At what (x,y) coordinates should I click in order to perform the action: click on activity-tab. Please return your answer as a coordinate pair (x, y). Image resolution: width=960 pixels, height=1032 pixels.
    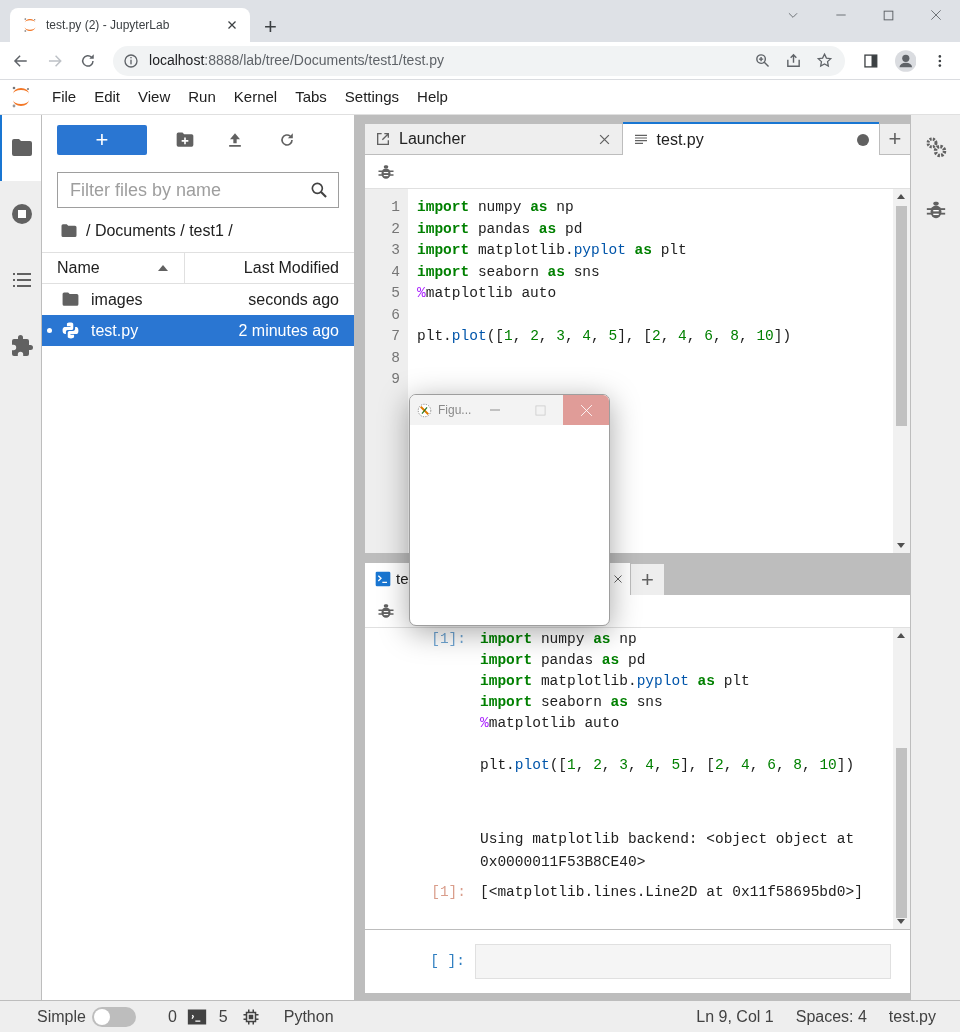
    Looking at the image, I should click on (20, 148).